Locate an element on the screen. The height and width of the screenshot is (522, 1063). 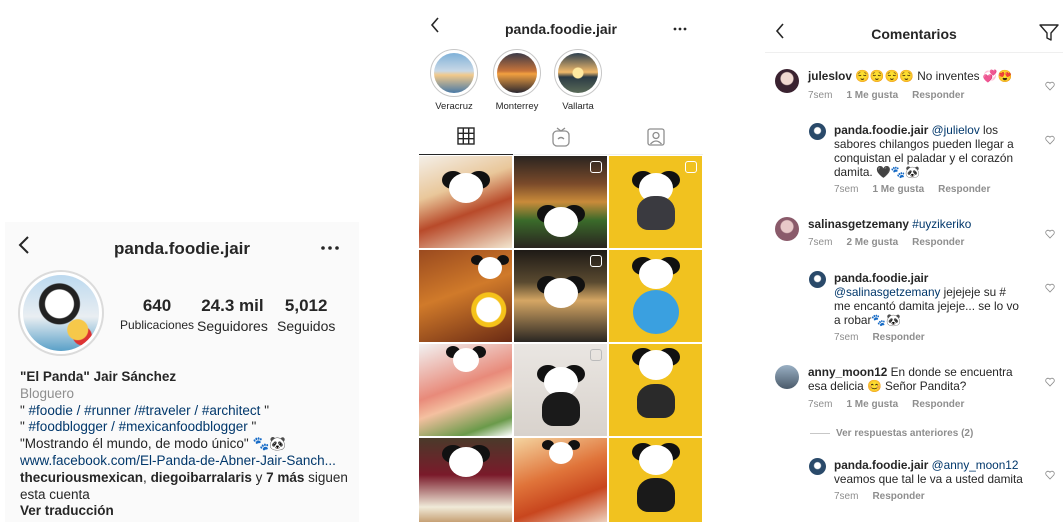
view-previous-replies: Ver respuestas anteriores (2) is located at coordinates (891, 433).